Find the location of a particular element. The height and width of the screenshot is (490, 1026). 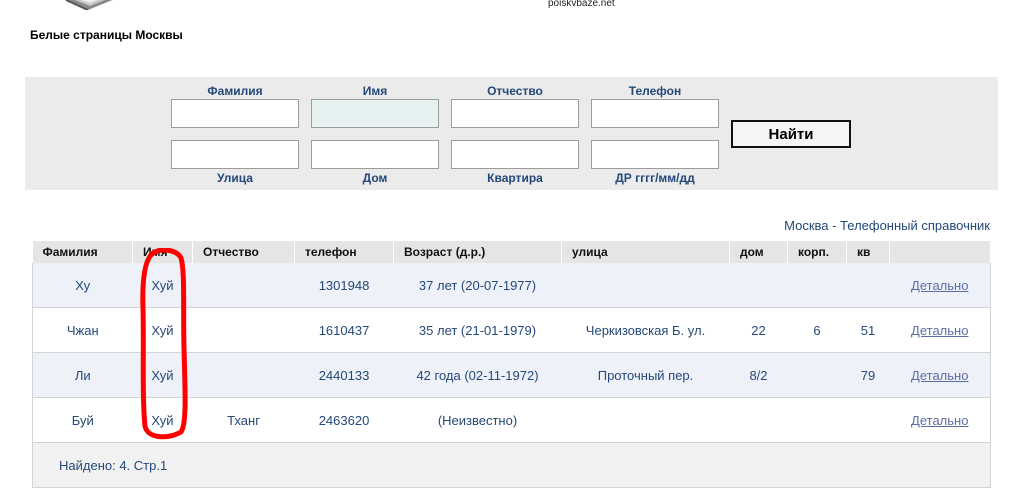

cell-age: (Неизвестно) is located at coordinates (477, 420).